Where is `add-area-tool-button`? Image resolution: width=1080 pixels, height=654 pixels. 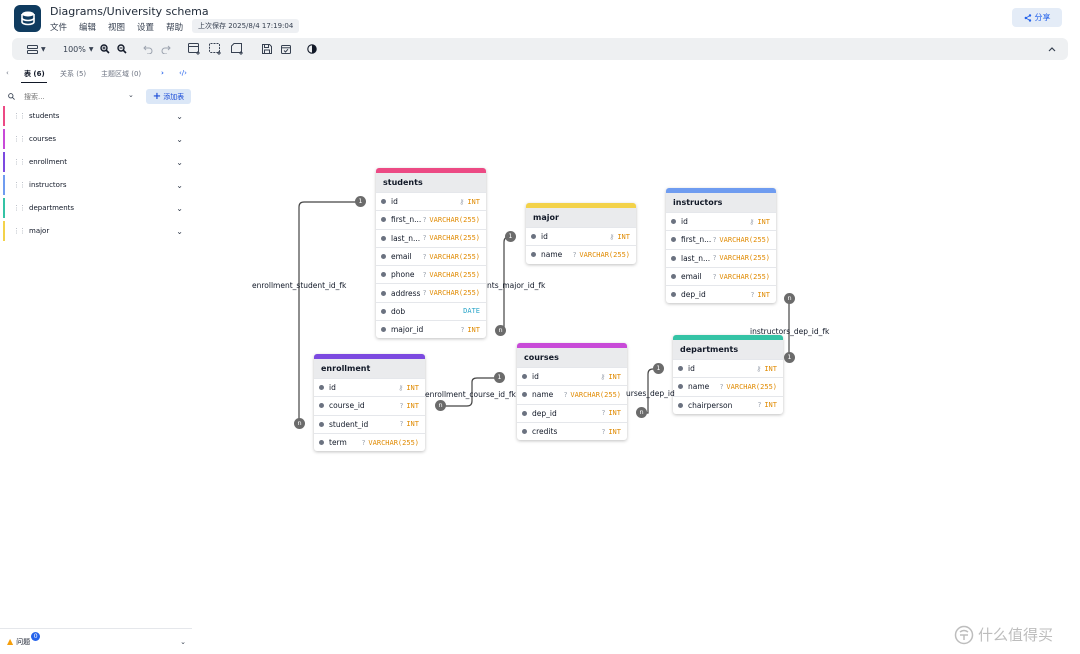 add-area-tool-button is located at coordinates (215, 49).